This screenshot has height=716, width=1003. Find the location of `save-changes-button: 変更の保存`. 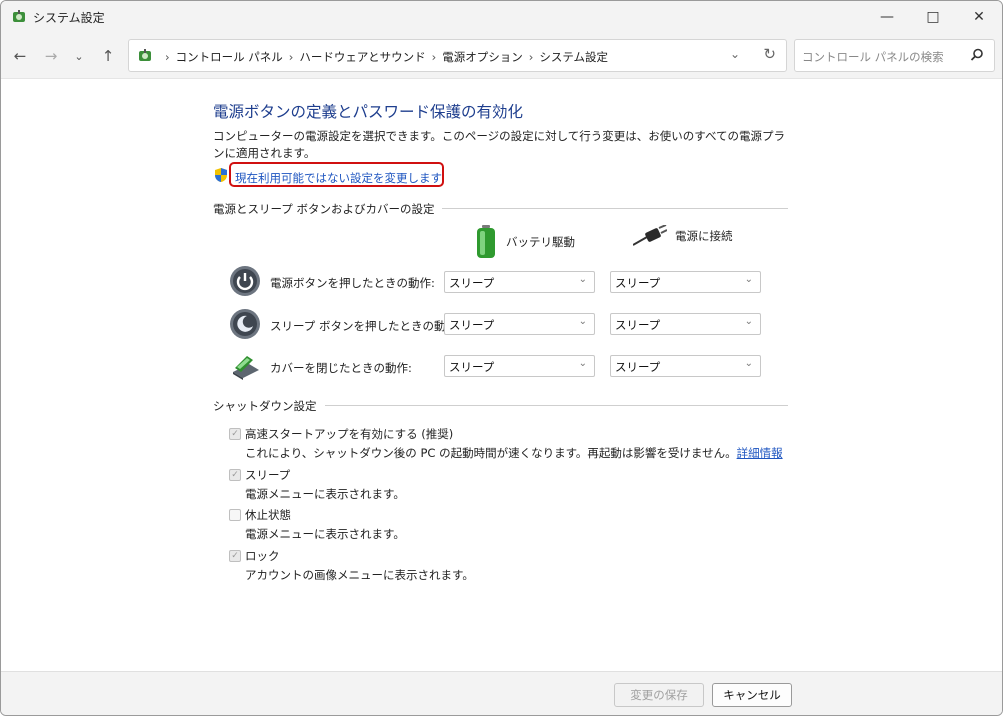

save-changes-button: 変更の保存 is located at coordinates (659, 695).